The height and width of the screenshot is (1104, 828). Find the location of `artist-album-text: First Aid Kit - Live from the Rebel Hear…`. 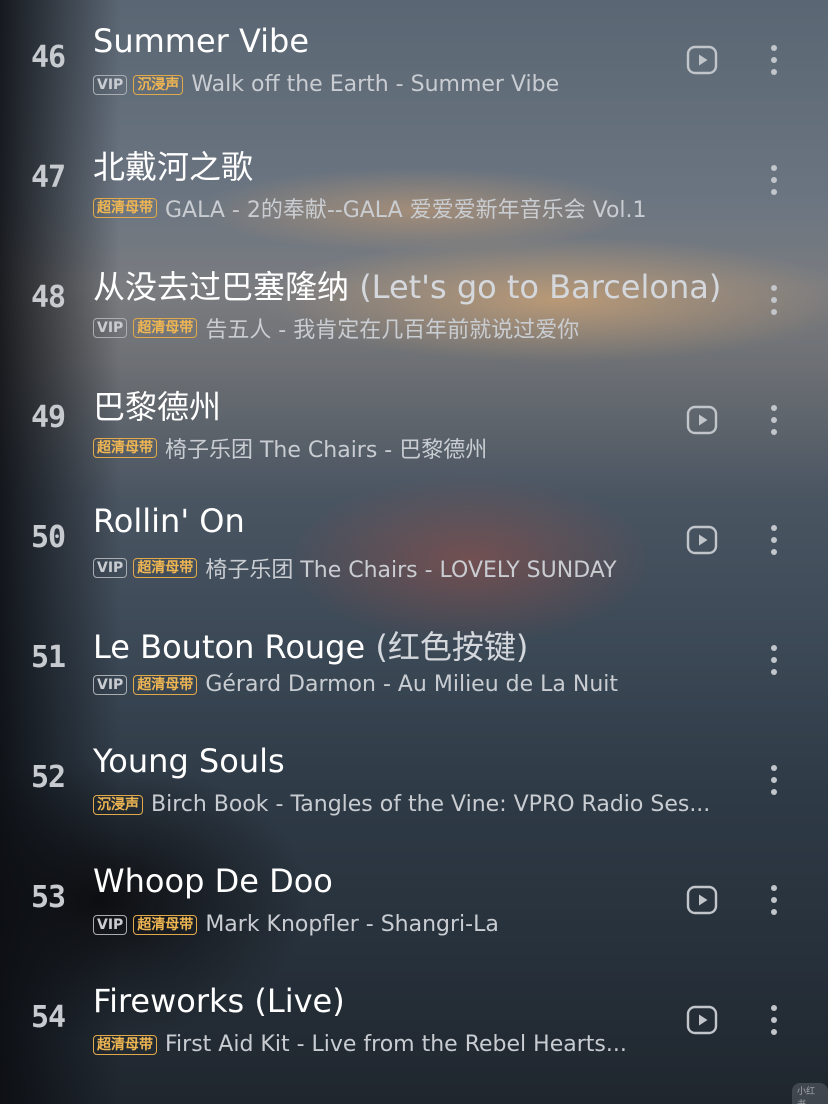

artist-album-text: First Aid Kit - Live from the Rebel Hear… is located at coordinates (396, 1044).